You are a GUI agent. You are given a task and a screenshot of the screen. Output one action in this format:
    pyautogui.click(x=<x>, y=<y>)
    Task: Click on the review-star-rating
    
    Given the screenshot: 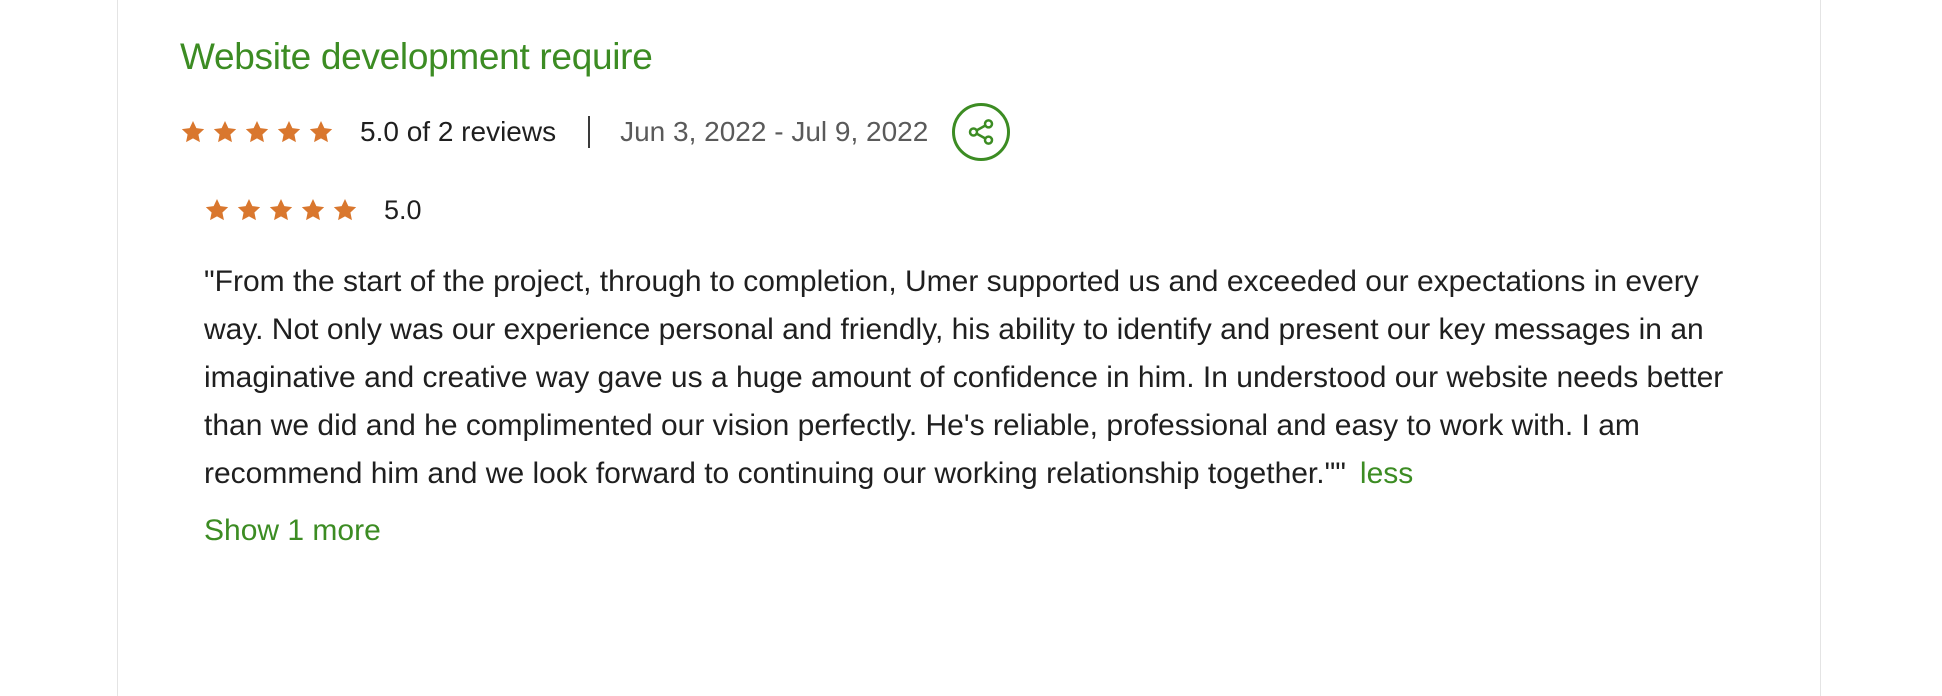 What is the action you would take?
    pyautogui.click(x=284, y=210)
    